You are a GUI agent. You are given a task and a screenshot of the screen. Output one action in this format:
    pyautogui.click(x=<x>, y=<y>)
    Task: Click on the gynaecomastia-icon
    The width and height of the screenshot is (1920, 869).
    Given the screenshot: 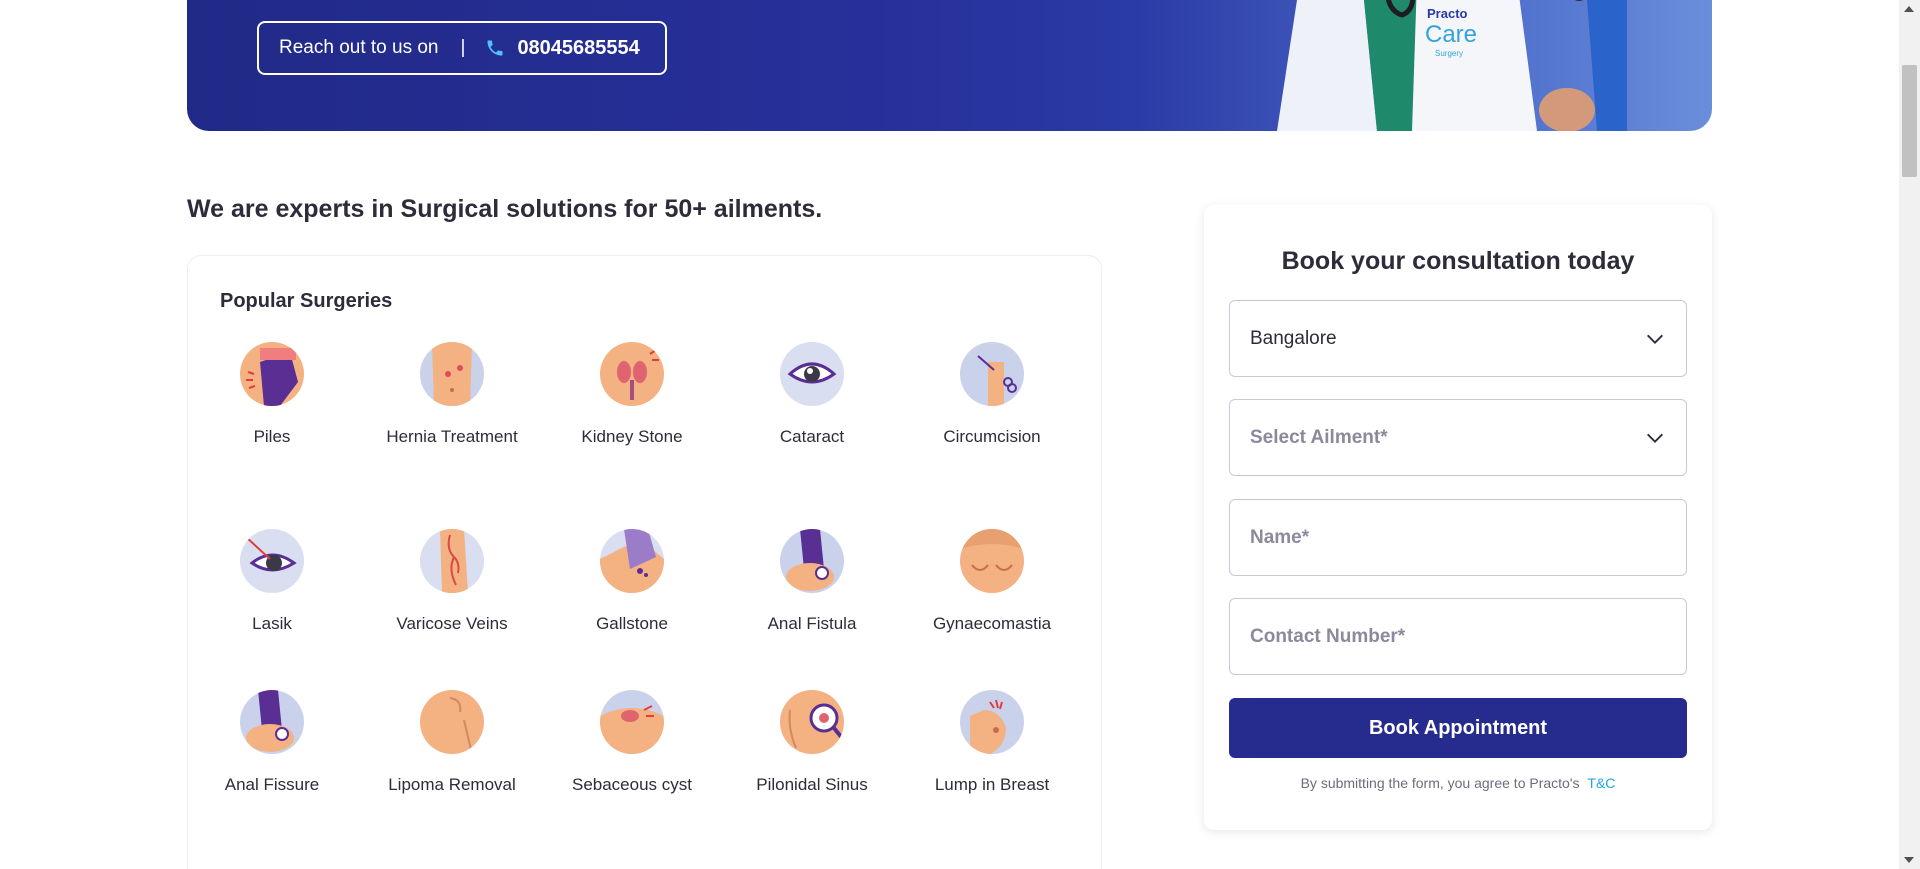 What is the action you would take?
    pyautogui.click(x=992, y=561)
    